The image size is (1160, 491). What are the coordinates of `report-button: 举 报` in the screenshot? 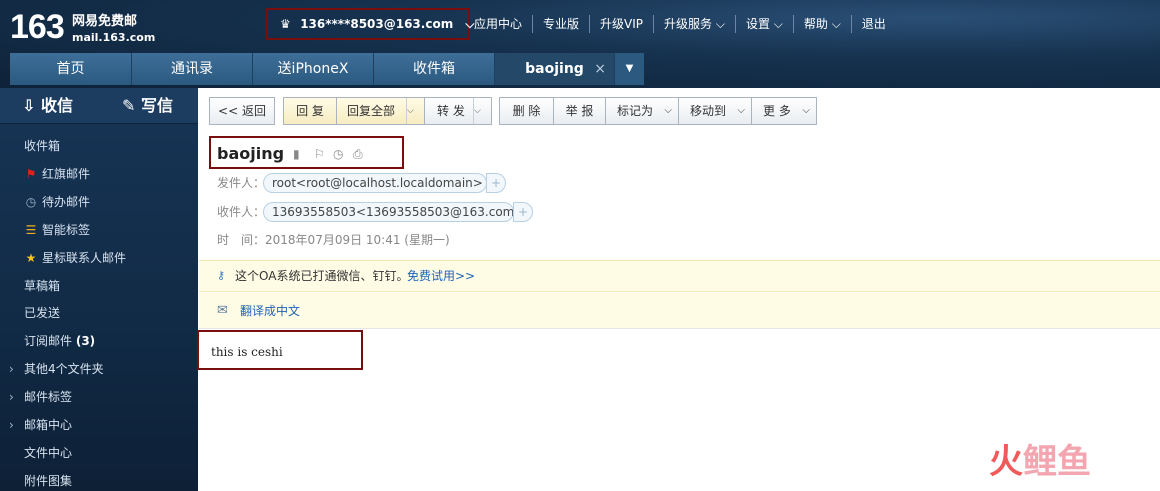 It's located at (579, 111).